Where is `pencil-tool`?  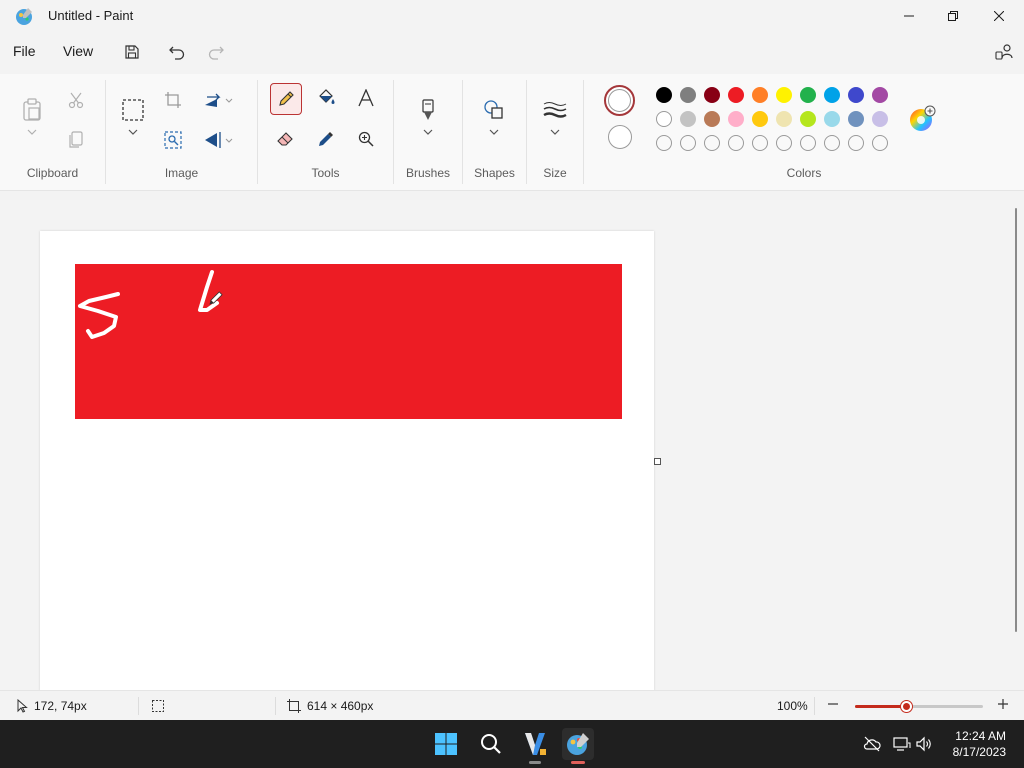
pencil-tool is located at coordinates (286, 99).